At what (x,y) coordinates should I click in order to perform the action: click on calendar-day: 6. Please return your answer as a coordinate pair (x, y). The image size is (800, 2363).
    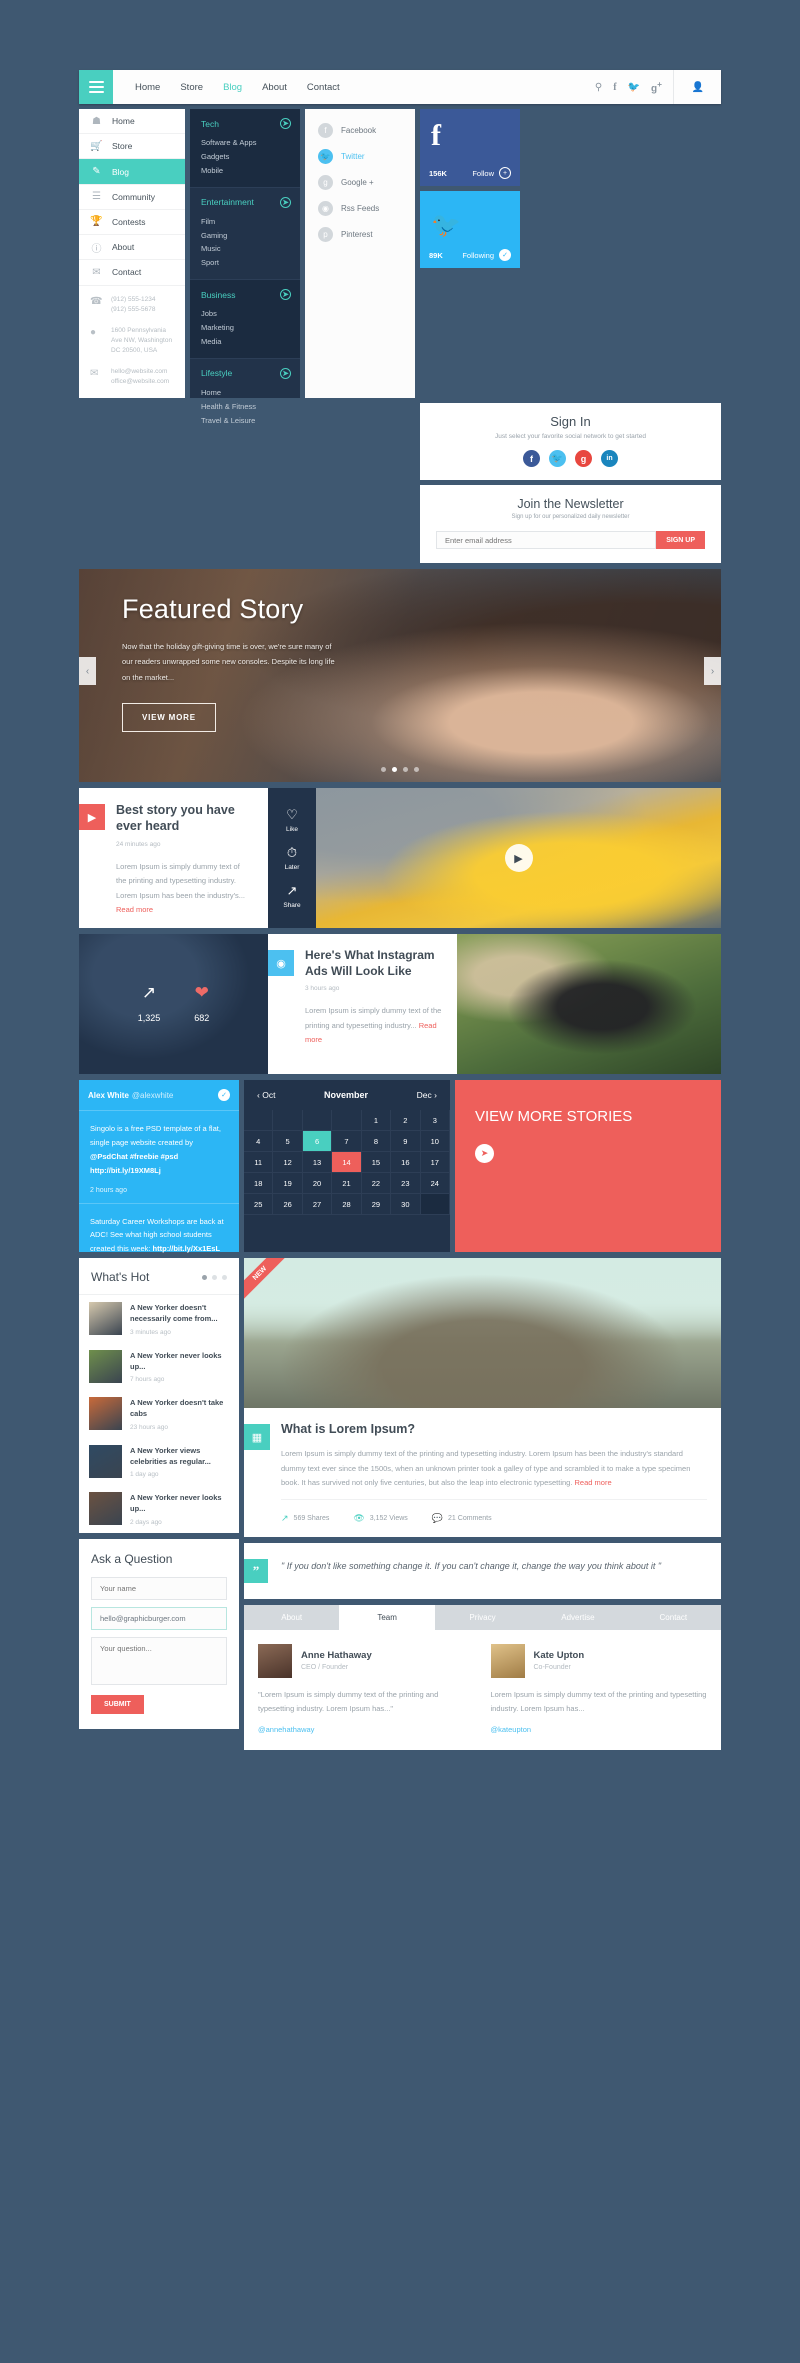
    Looking at the image, I should click on (317, 1141).